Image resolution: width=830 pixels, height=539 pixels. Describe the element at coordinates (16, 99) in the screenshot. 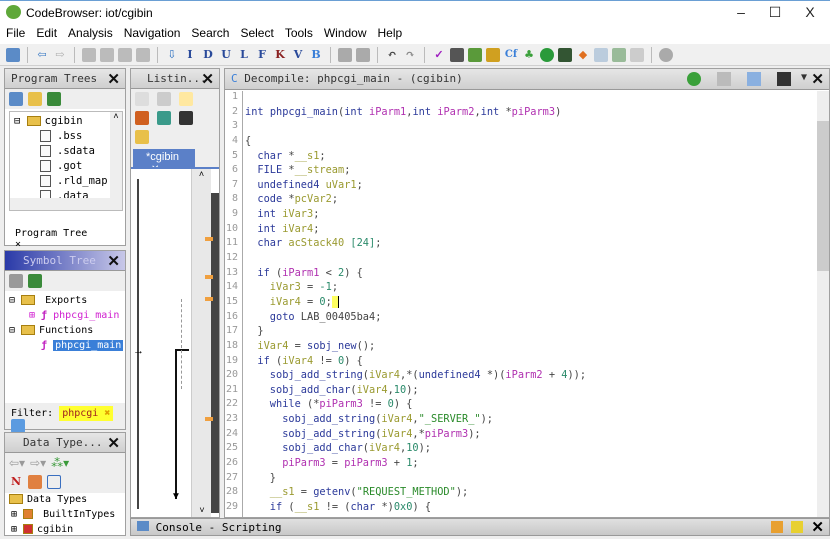

I see `new-tree-icon` at that location.